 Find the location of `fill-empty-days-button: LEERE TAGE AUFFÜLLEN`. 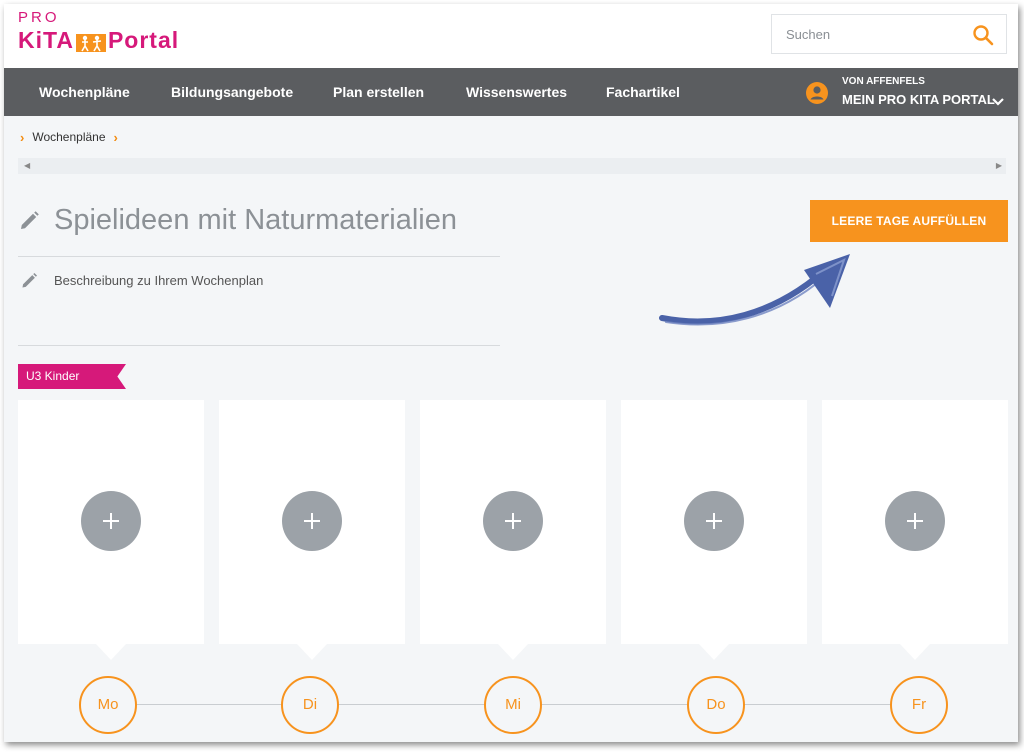

fill-empty-days-button: LEERE TAGE AUFFÜLLEN is located at coordinates (909, 221).